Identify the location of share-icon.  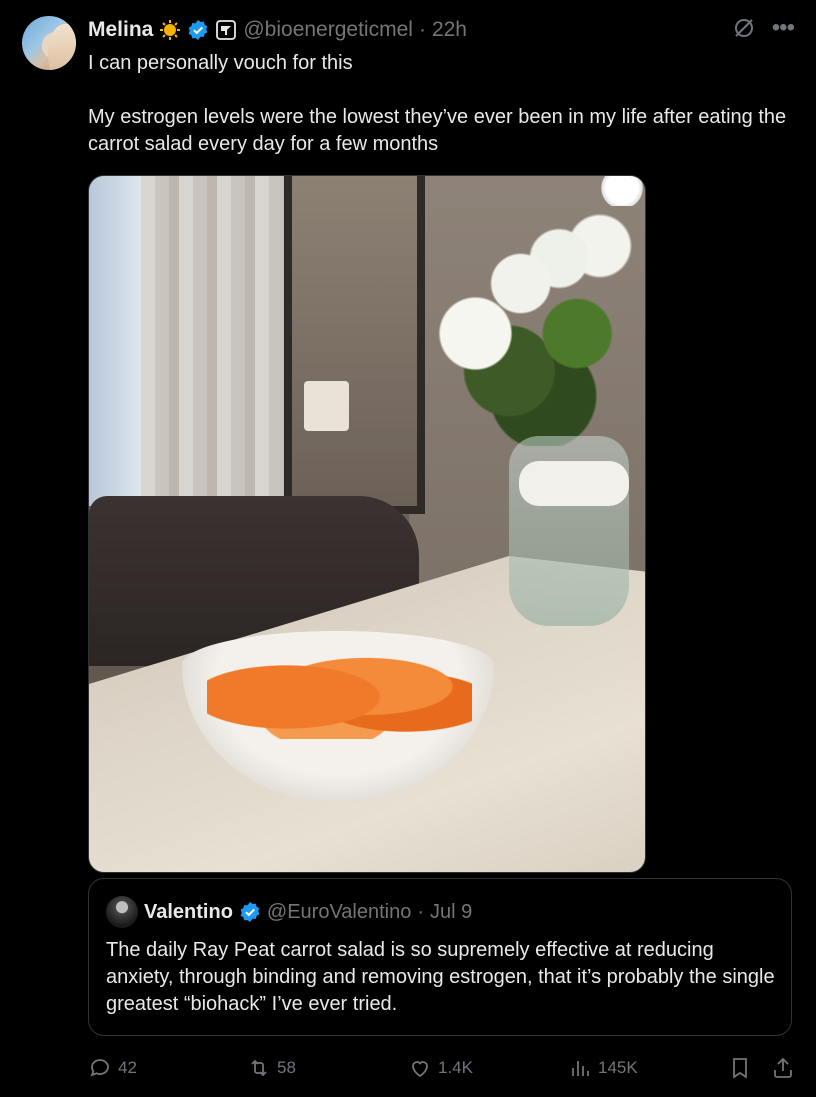
(783, 1067).